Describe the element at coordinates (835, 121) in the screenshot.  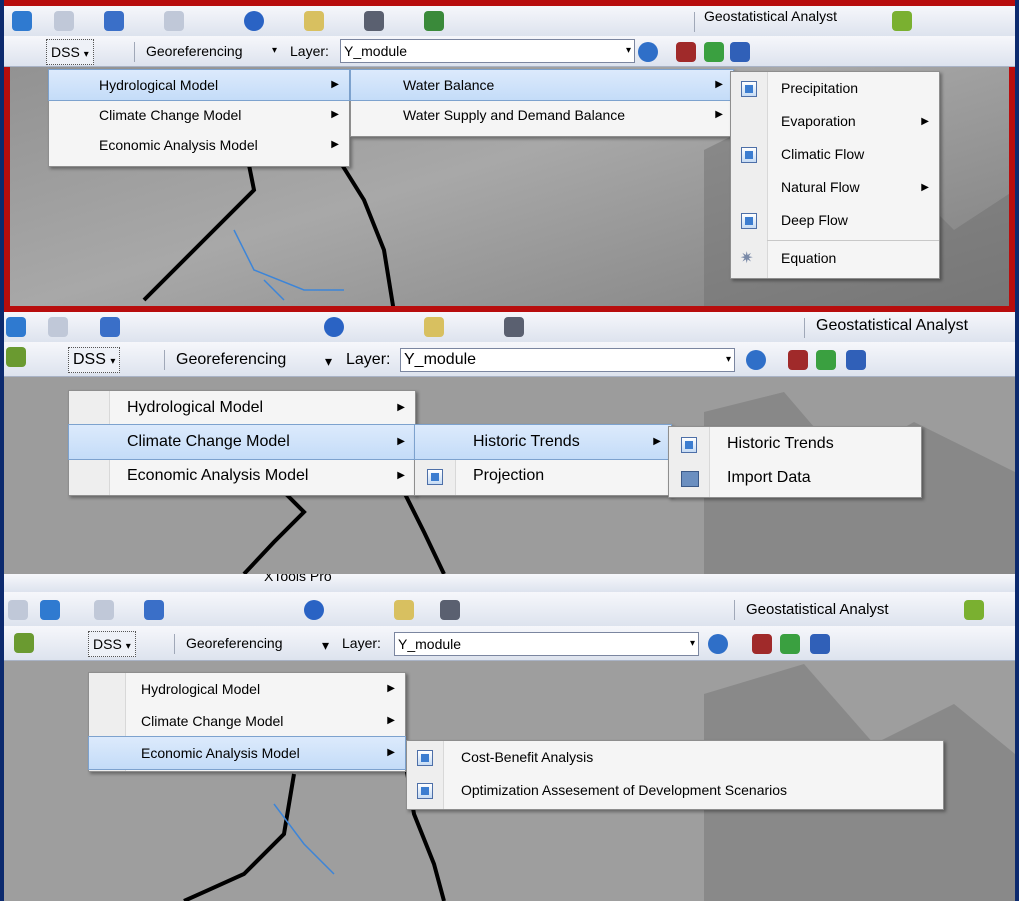
I see `menu-item-evaporation: Evaporation ▶` at that location.